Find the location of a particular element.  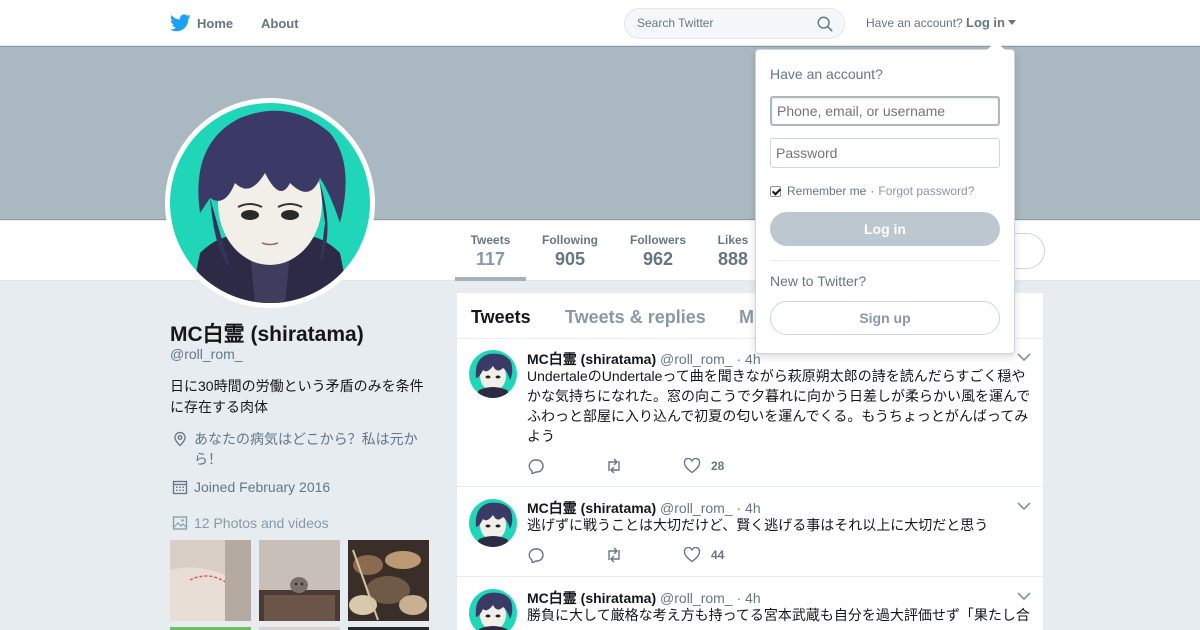

nav-home-label: Home is located at coordinates (215, 23).